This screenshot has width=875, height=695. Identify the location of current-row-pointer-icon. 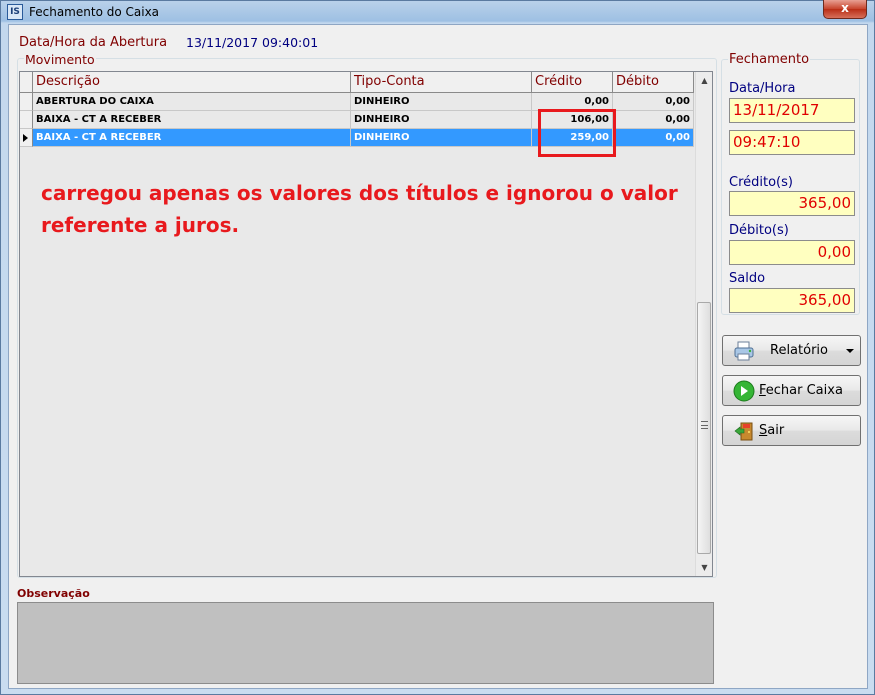
(25, 138).